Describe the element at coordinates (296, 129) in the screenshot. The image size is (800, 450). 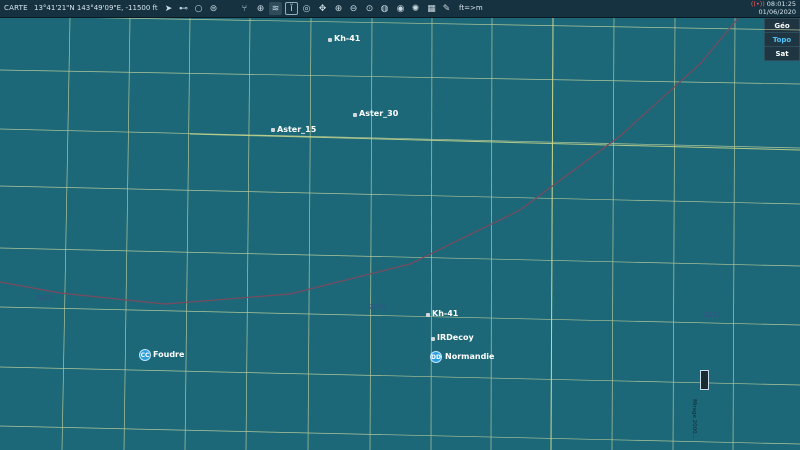
I see `map-label-aster15: Aster_15` at that location.